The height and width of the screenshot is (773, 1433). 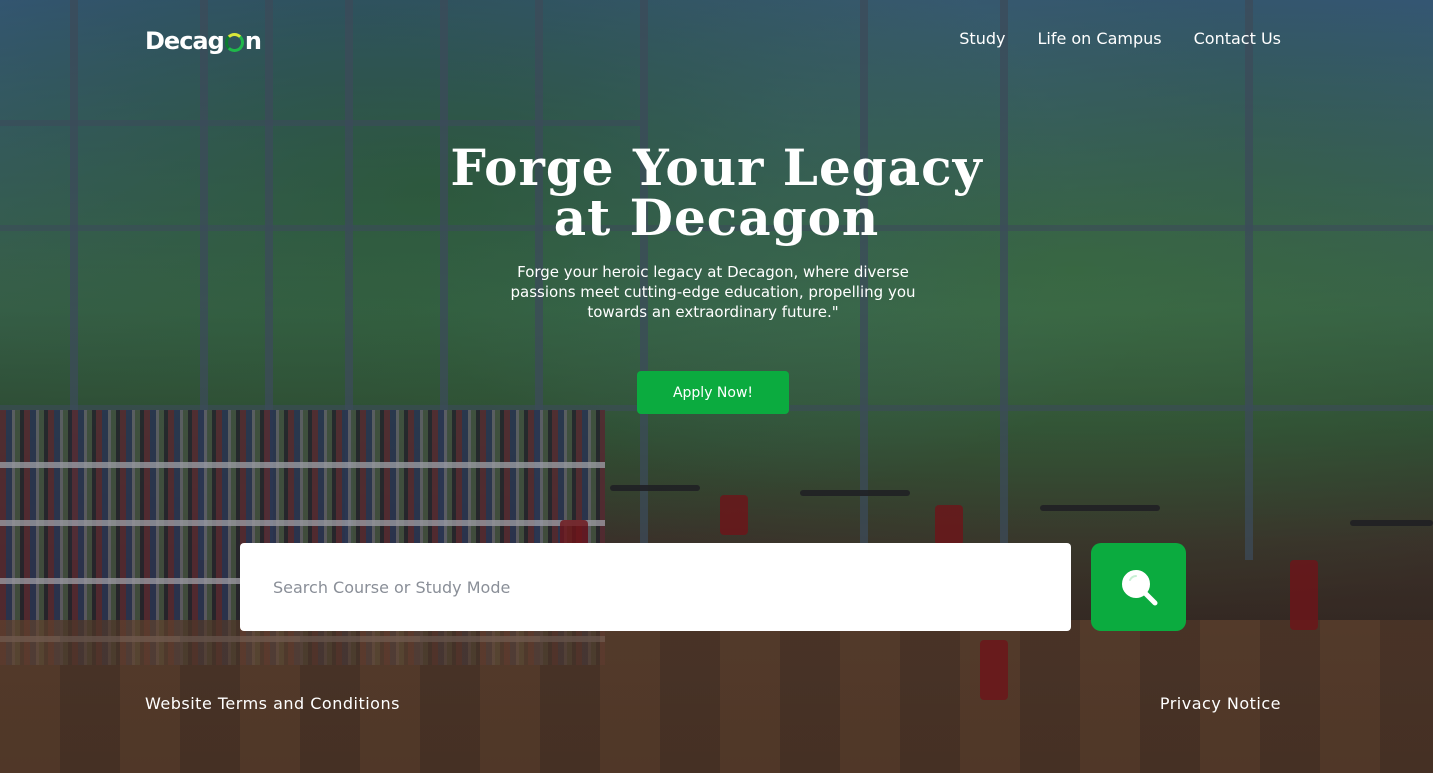 What do you see at coordinates (272, 703) in the screenshot?
I see `terms-link: Website Terms and Conditions` at bounding box center [272, 703].